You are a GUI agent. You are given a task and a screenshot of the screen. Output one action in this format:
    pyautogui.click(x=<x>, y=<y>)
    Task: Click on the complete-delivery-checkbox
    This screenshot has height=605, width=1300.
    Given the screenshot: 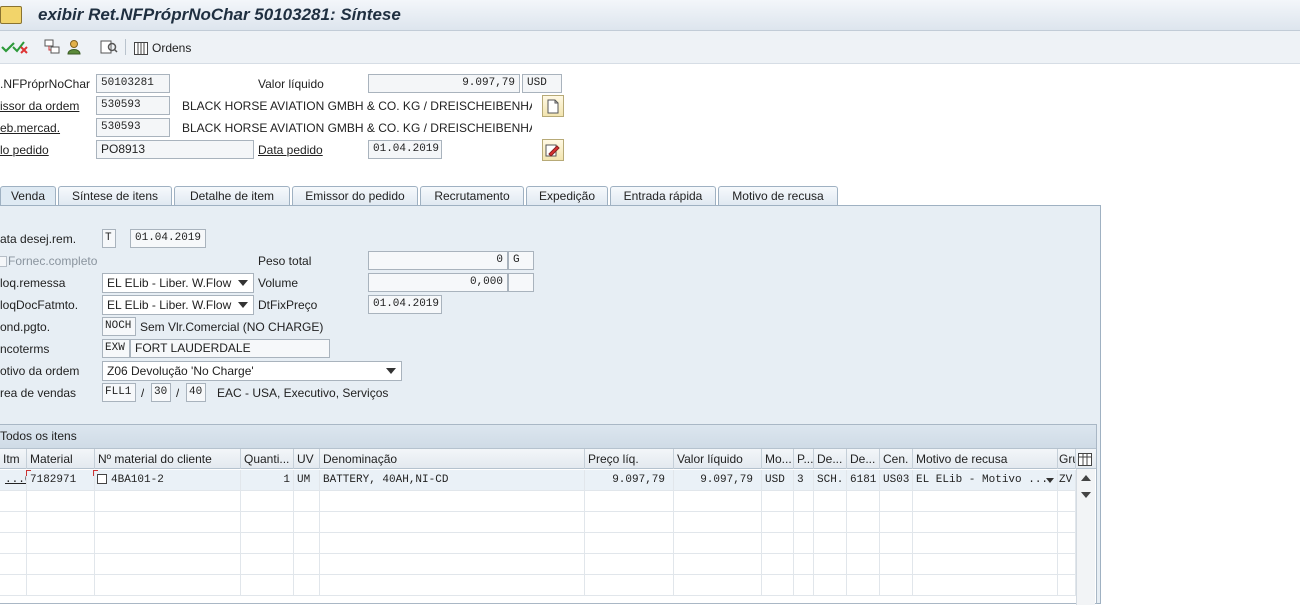 What is the action you would take?
    pyautogui.click(x=3, y=261)
    